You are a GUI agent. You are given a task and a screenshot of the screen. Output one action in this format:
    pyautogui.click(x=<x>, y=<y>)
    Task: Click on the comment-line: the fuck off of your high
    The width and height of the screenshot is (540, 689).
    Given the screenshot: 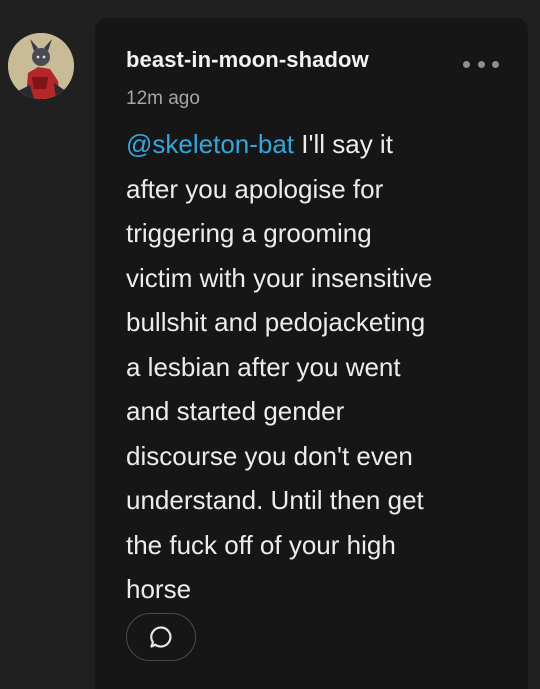 What is the action you would take?
    pyautogui.click(x=261, y=544)
    